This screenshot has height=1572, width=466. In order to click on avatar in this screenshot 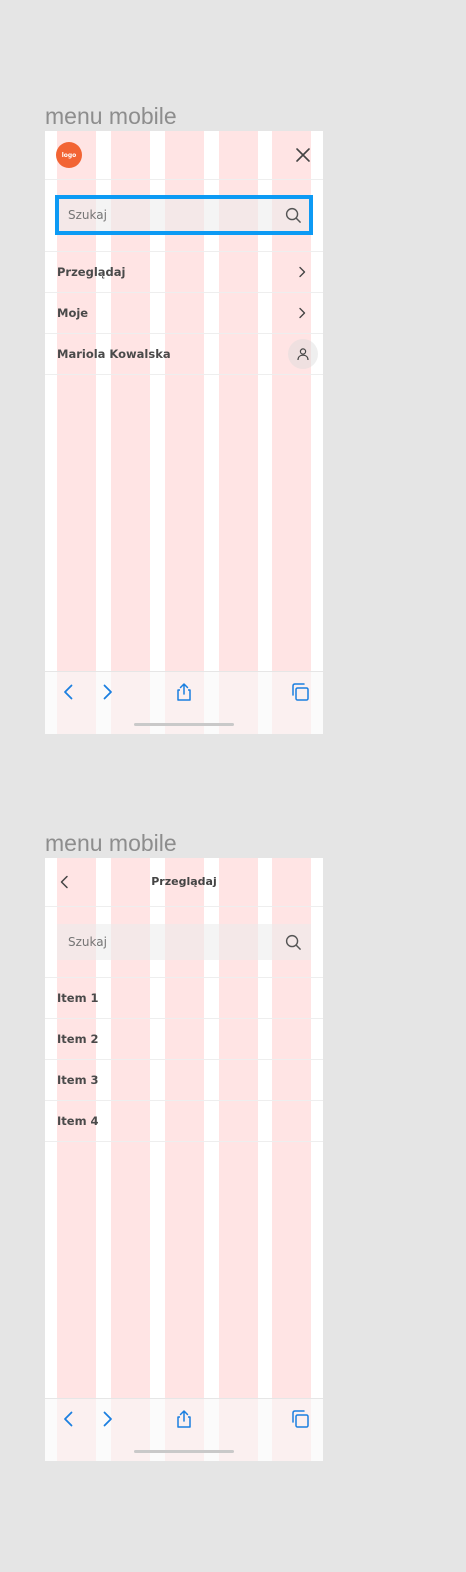, I will do `click(303, 354)`.